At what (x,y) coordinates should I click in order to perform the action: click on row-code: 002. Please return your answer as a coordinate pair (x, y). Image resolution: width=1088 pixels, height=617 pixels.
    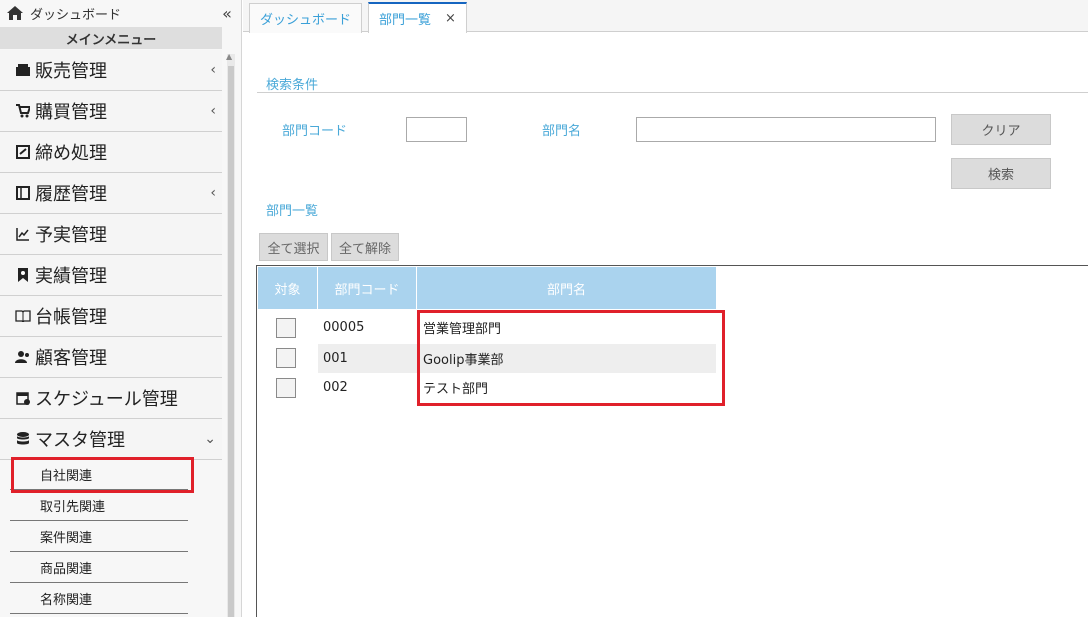
    Looking at the image, I should click on (335, 387).